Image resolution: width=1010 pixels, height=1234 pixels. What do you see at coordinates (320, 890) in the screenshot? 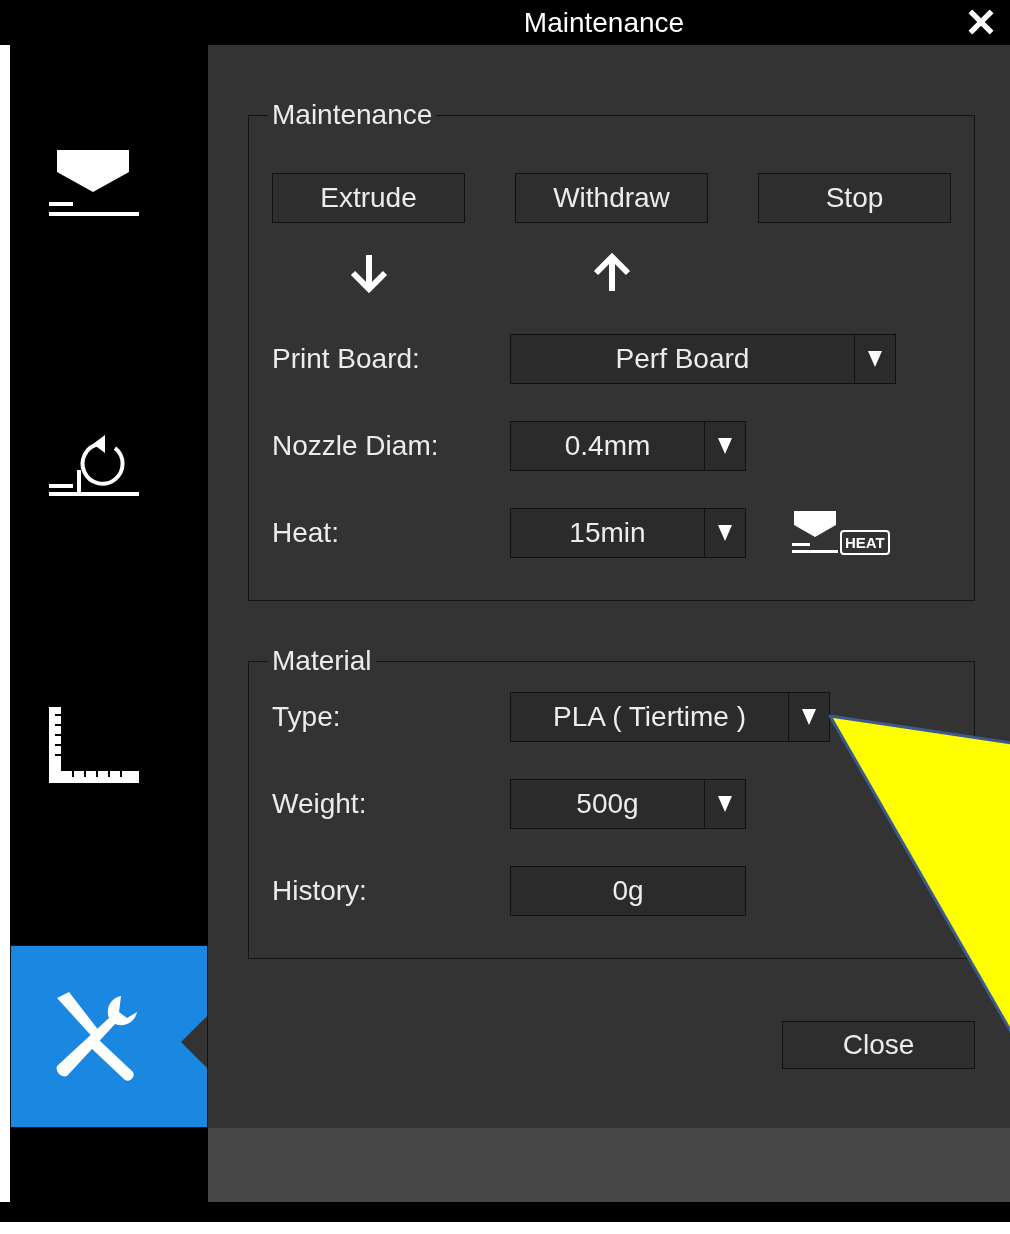
I see `field-label: History:` at bounding box center [320, 890].